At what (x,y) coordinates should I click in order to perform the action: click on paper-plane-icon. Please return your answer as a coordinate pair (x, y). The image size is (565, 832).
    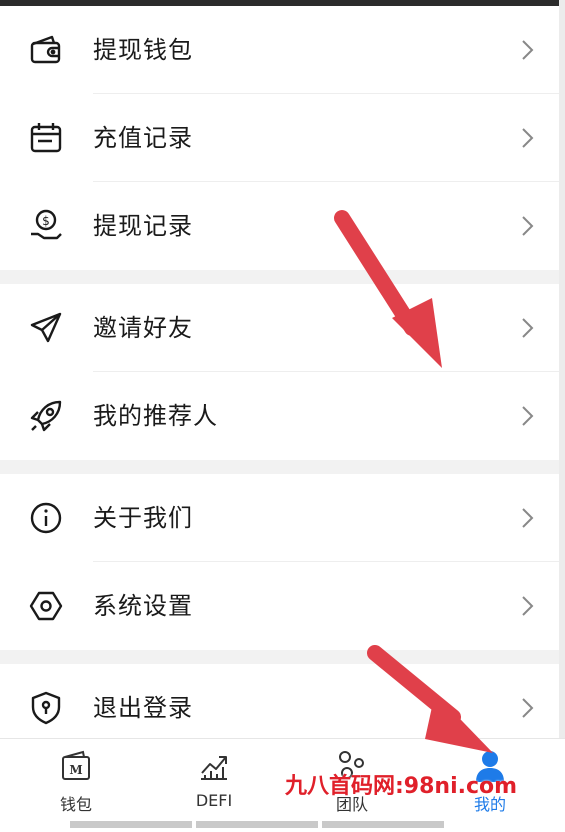
    Looking at the image, I should click on (46, 328).